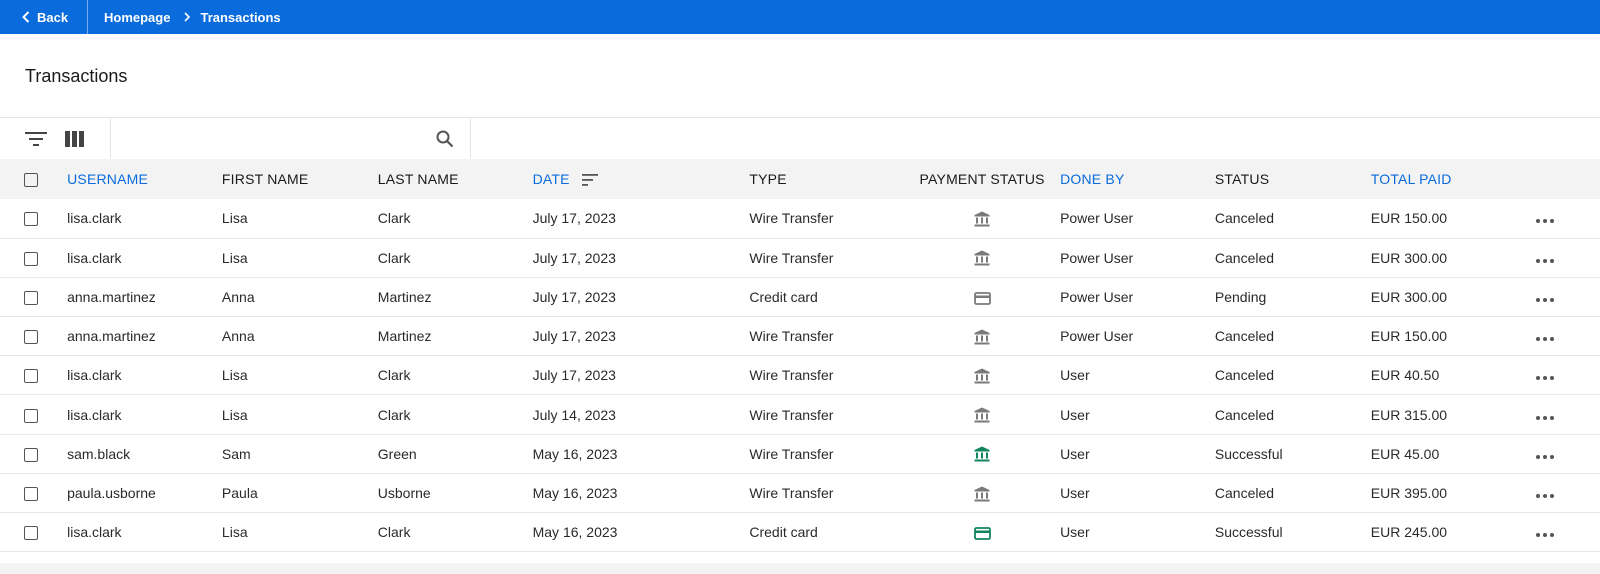  Describe the element at coordinates (36, 139) in the screenshot. I see `filter-icon` at that location.